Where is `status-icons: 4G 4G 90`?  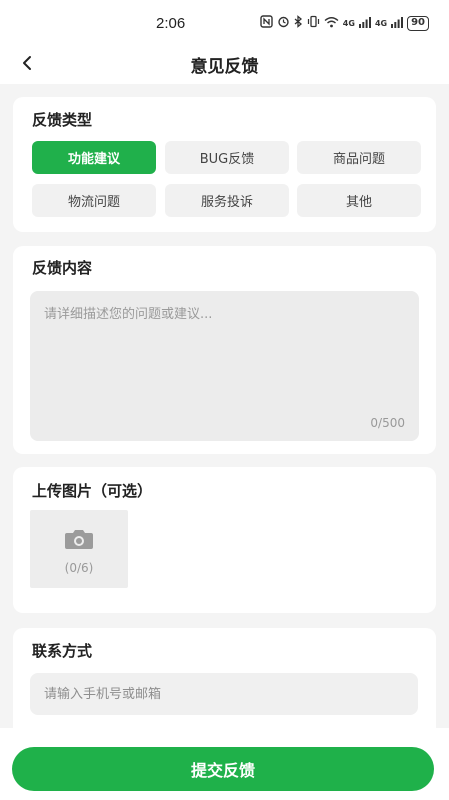 status-icons: 4G 4G 90 is located at coordinates (344, 23).